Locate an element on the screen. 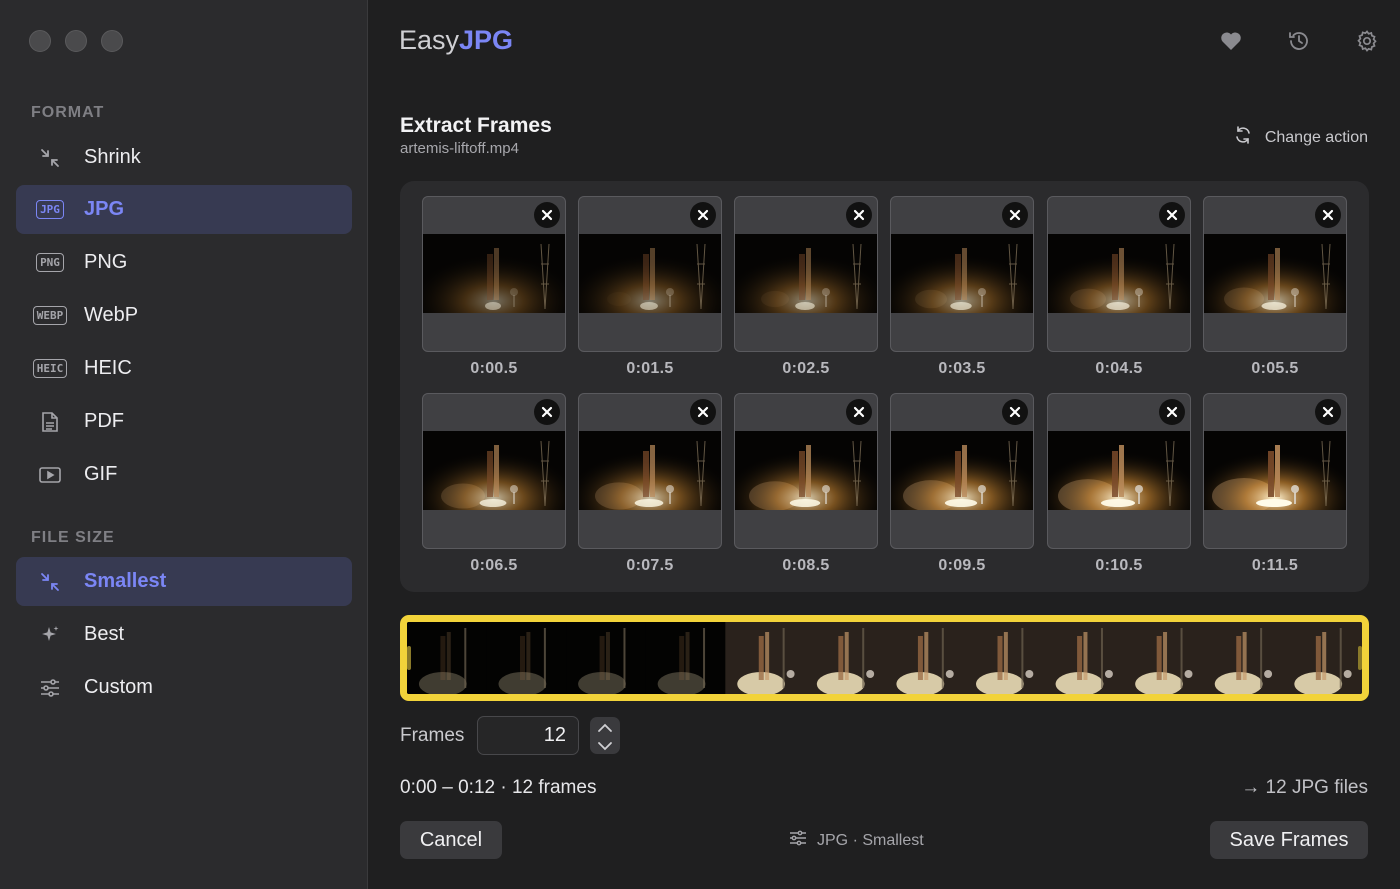 This screenshot has width=1400, height=889. frame-card: 0:10.5 is located at coordinates (1119, 484).